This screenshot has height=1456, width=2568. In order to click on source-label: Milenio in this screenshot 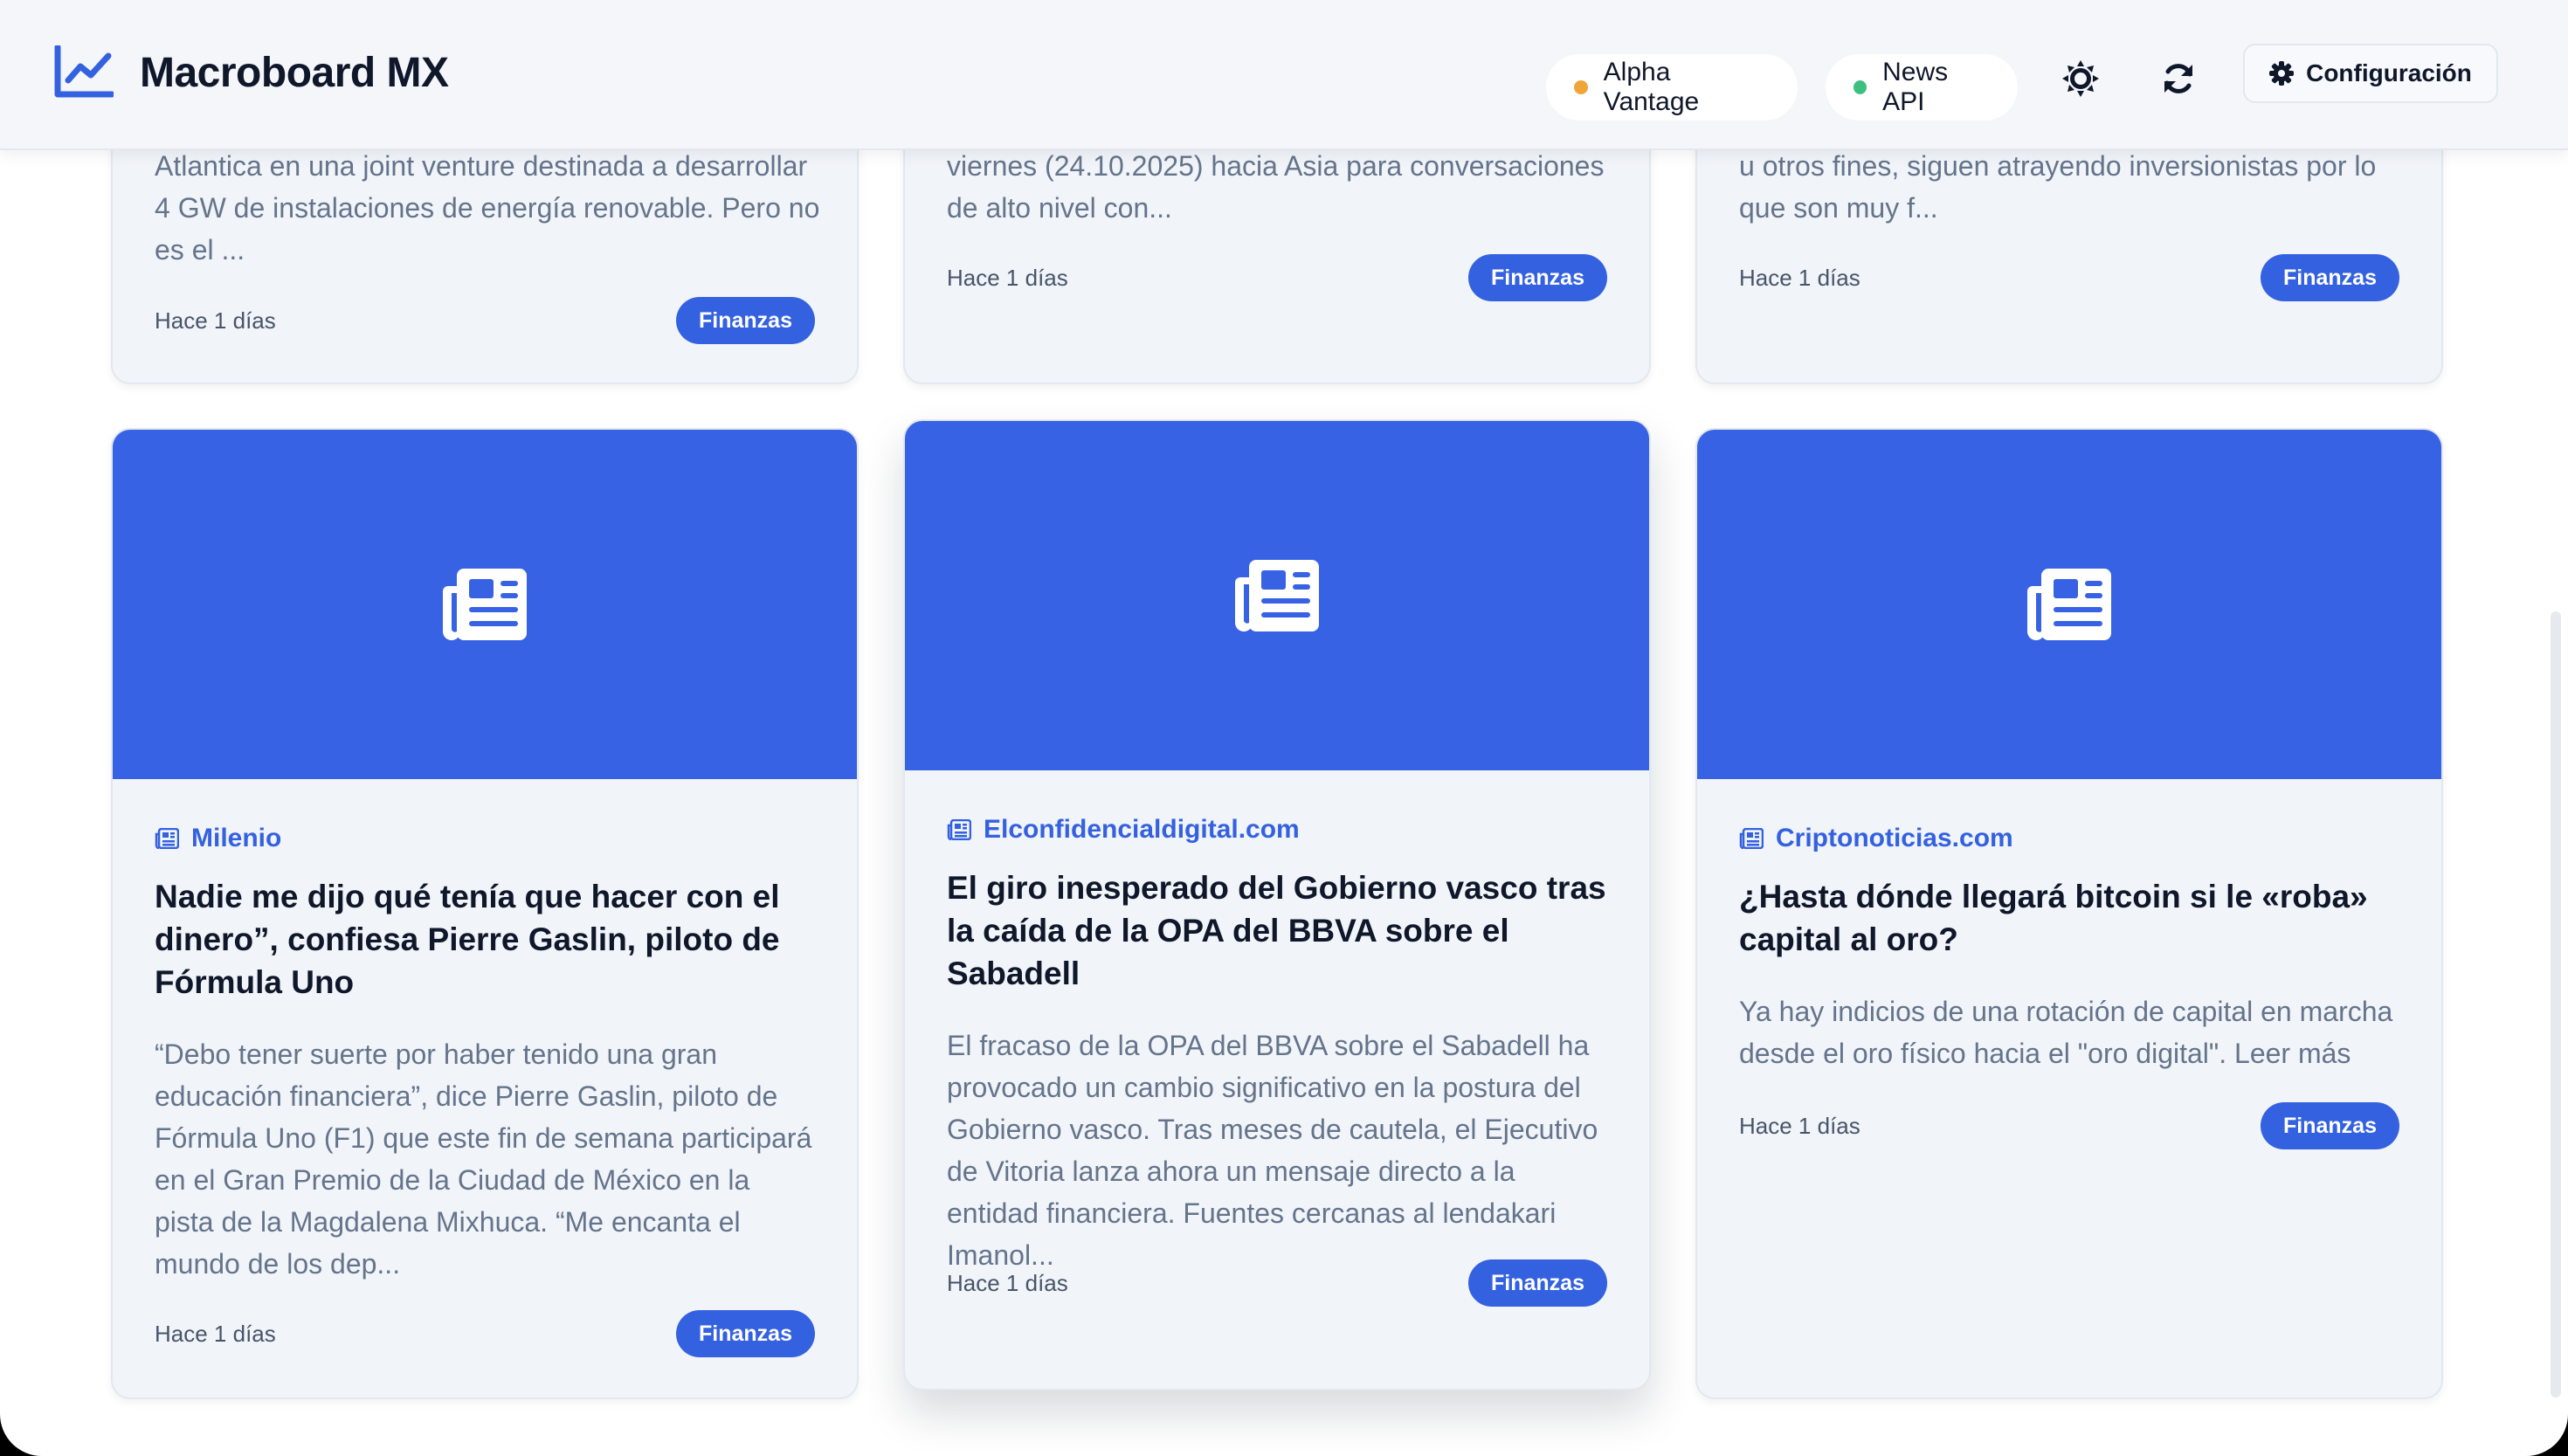, I will do `click(485, 838)`.